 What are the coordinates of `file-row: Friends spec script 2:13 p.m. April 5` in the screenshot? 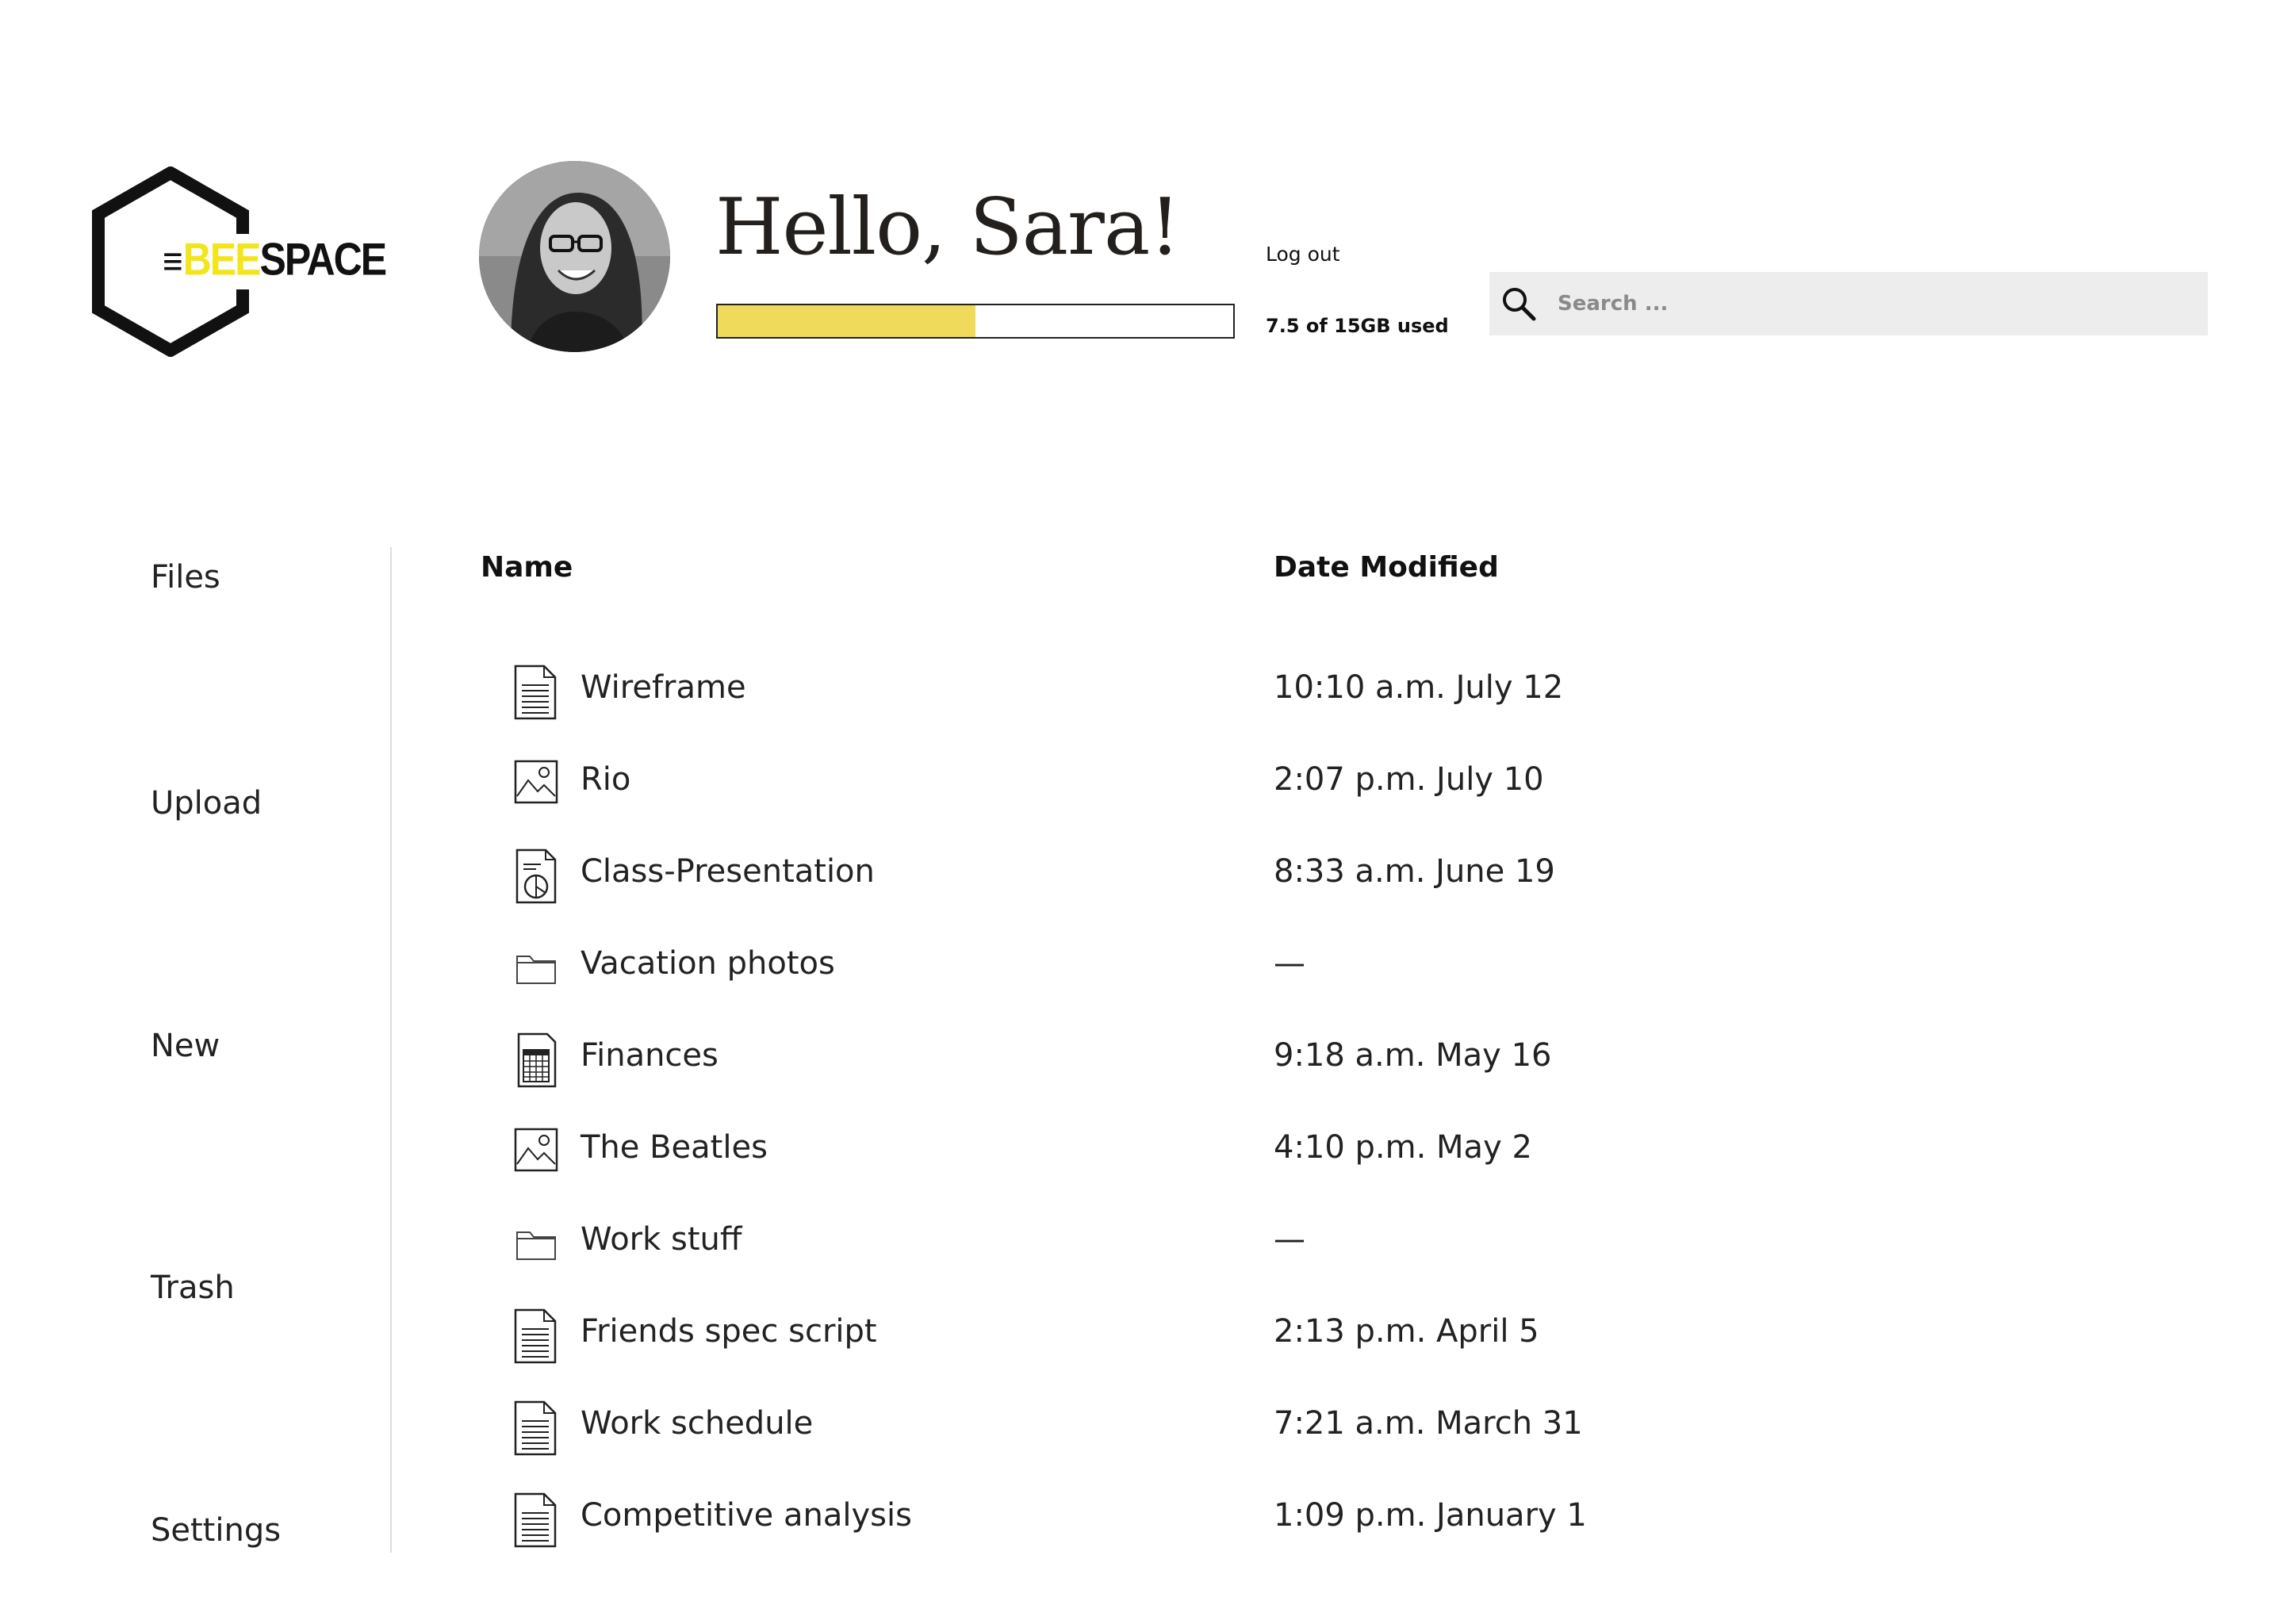 It's located at (1182, 1342).